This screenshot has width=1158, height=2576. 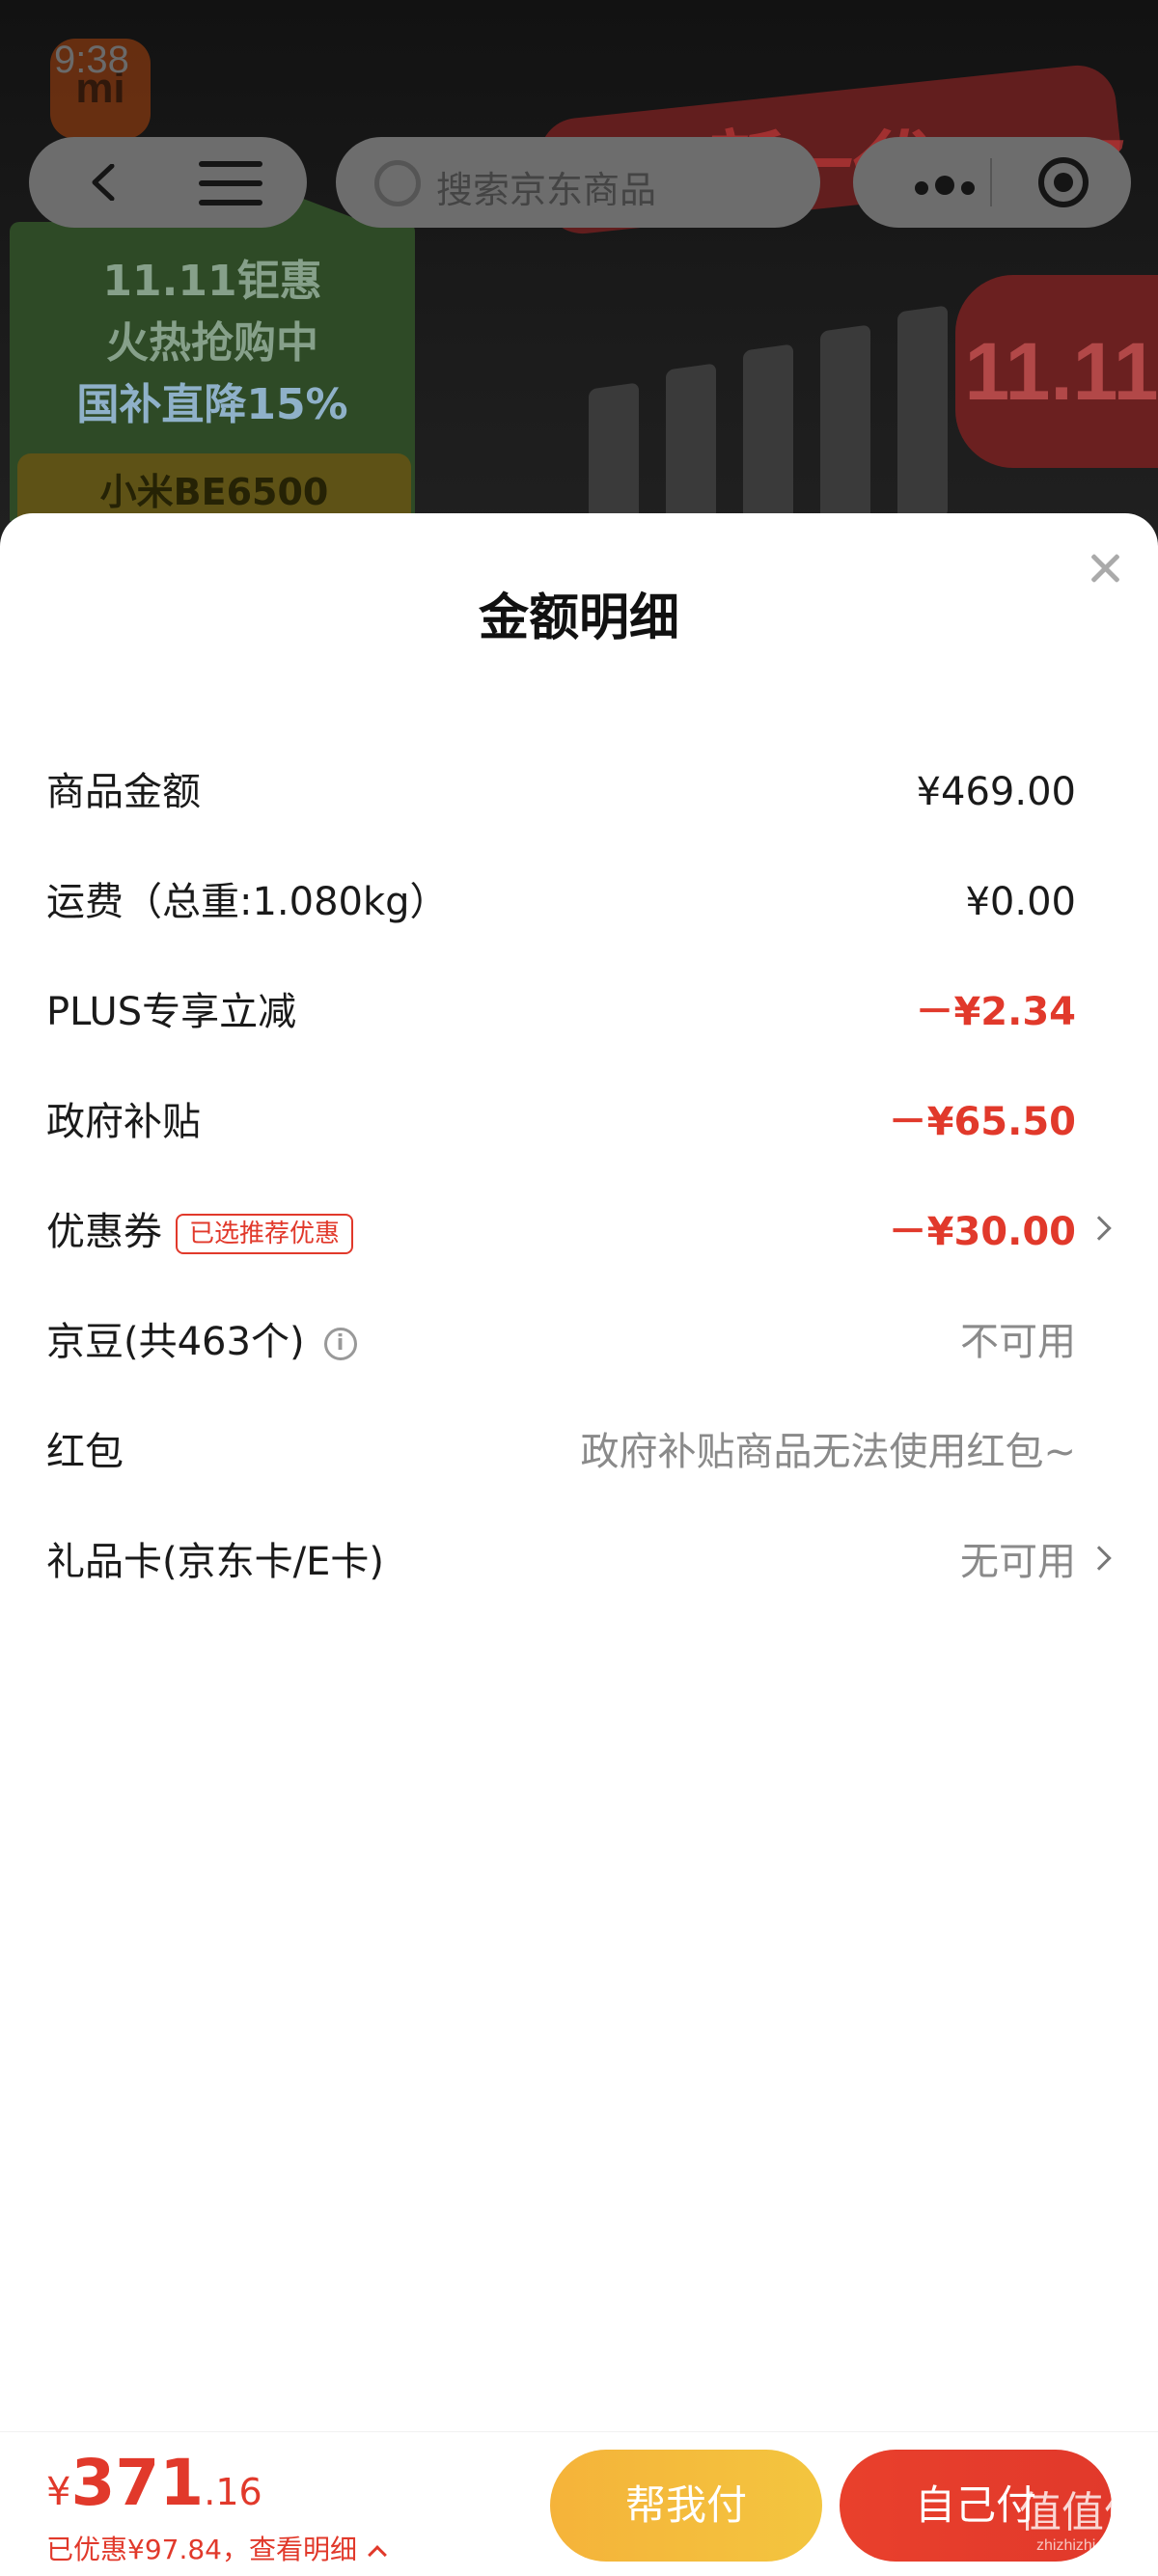 What do you see at coordinates (579, 1122) in the screenshot?
I see `row-gov-subsidy: 政府补贴 －¥65.50` at bounding box center [579, 1122].